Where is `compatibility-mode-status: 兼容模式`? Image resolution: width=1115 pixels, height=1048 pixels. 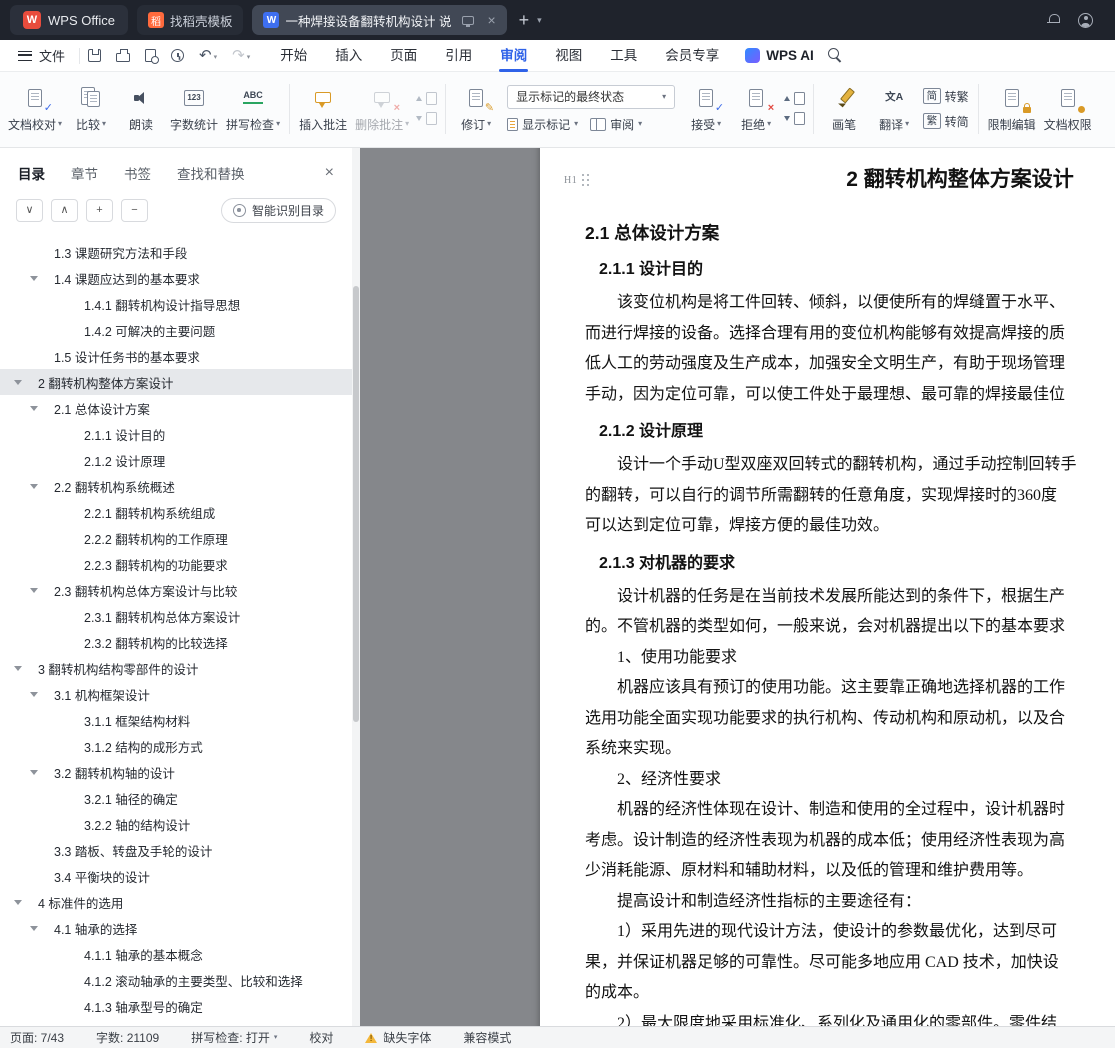 compatibility-mode-status: 兼容模式 is located at coordinates (487, 1037).